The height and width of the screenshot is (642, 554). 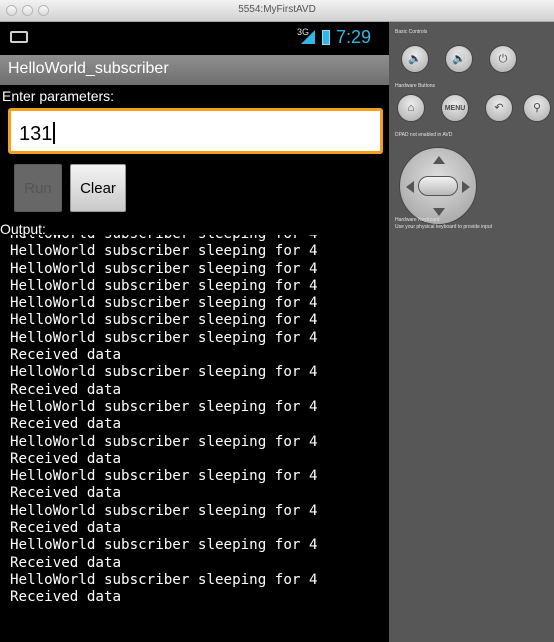 What do you see at coordinates (439, 212) in the screenshot?
I see `dpad-down-icon` at bounding box center [439, 212].